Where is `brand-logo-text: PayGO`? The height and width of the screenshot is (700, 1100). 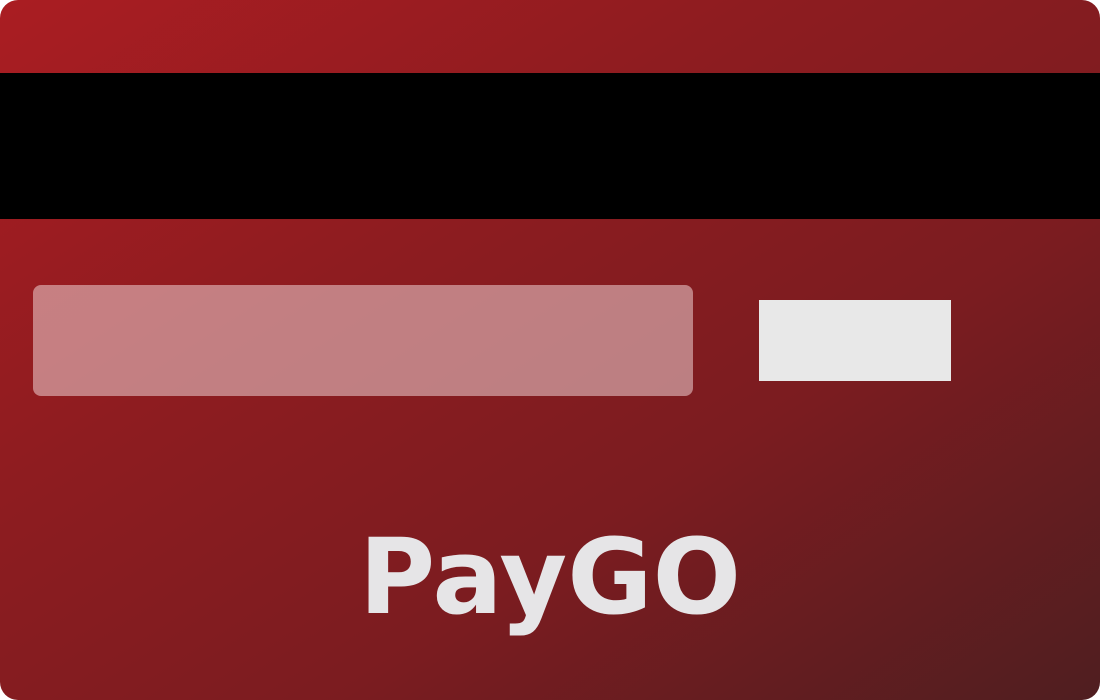 brand-logo-text: PayGO is located at coordinates (550, 577).